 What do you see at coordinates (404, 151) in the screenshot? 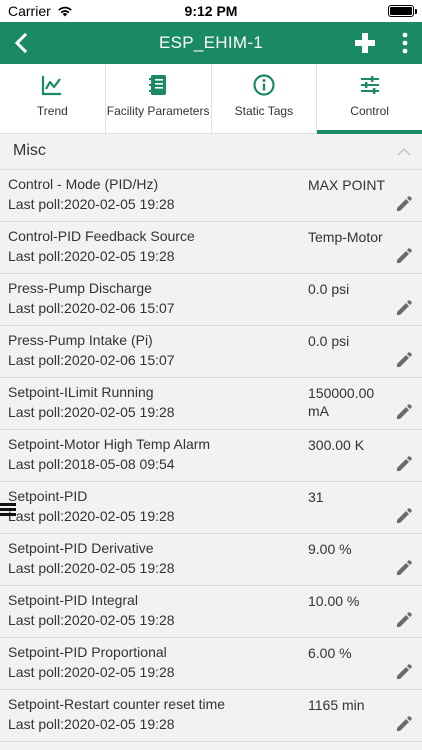
I see `chevron-up-icon` at bounding box center [404, 151].